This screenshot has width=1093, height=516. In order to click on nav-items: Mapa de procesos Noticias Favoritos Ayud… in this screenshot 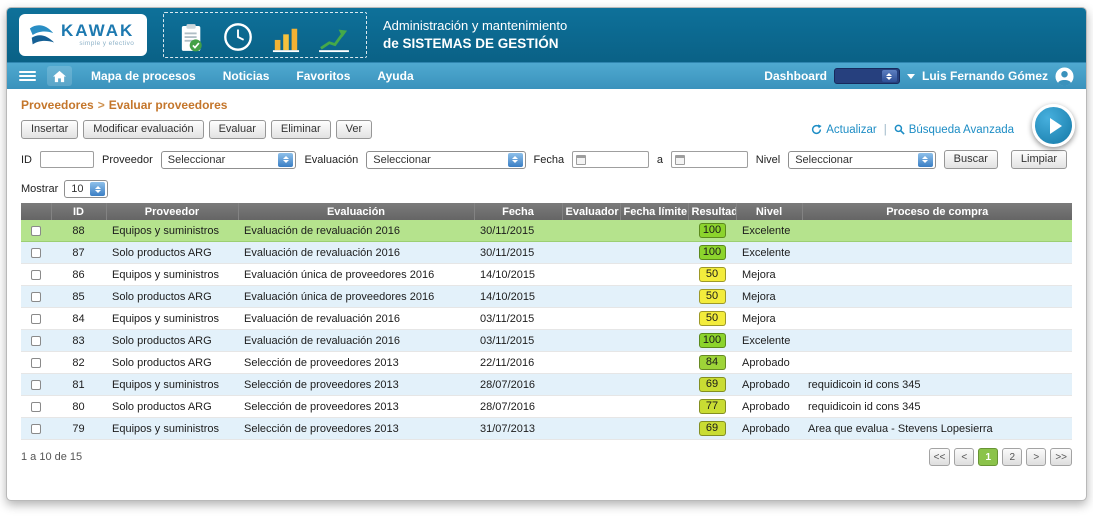, I will do `click(252, 76)`.